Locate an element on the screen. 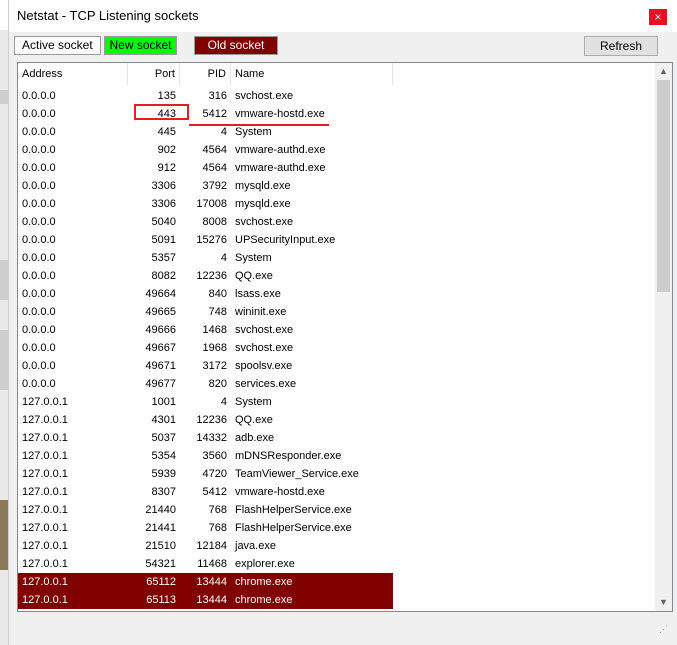 This screenshot has width=677, height=645. cell-pid: 768 is located at coordinates (217, 510).